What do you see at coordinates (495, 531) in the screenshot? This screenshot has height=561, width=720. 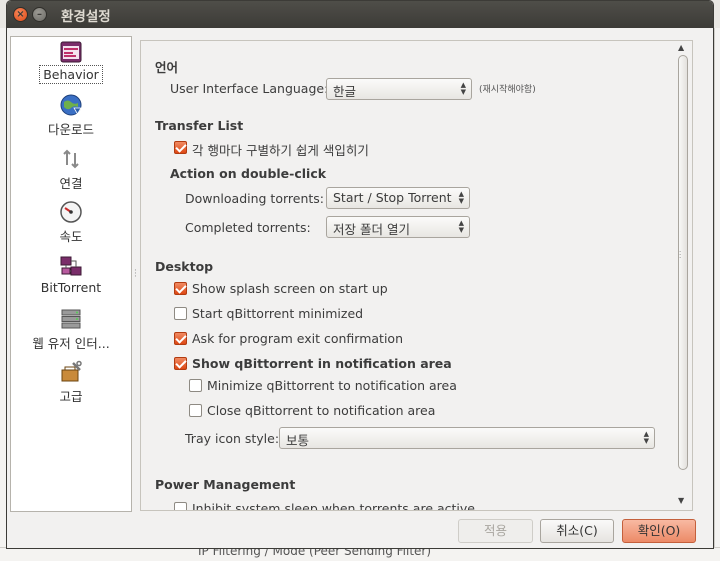 I see `apply-button: 적용` at bounding box center [495, 531].